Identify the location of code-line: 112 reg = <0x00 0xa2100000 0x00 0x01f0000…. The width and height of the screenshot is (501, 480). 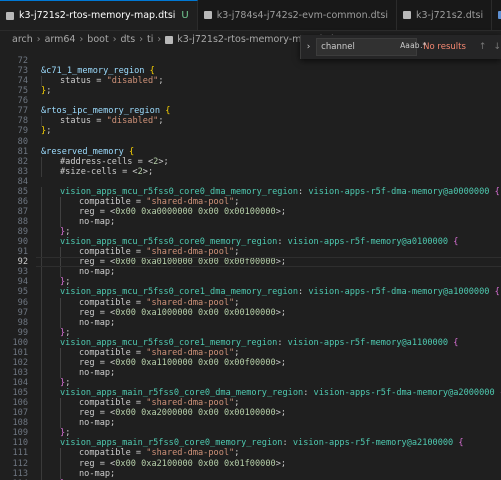
(250, 463).